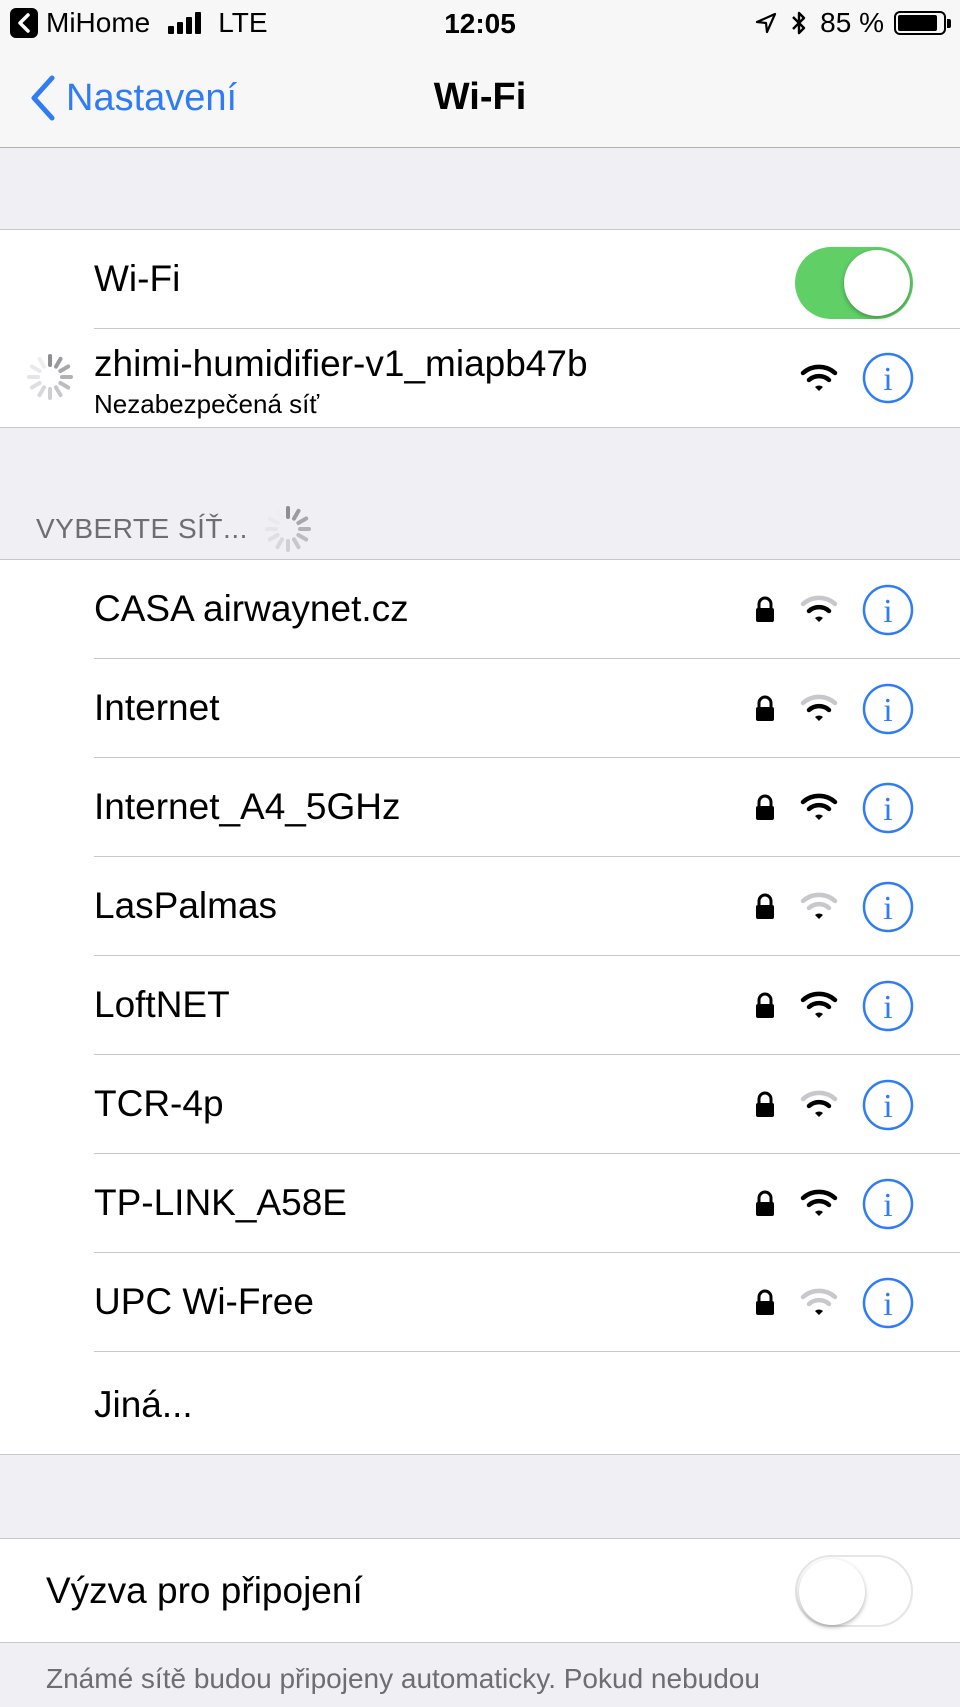 The height and width of the screenshot is (1707, 960). I want to click on ask-to-join-row: Výzva pro připojení, so click(480, 1590).